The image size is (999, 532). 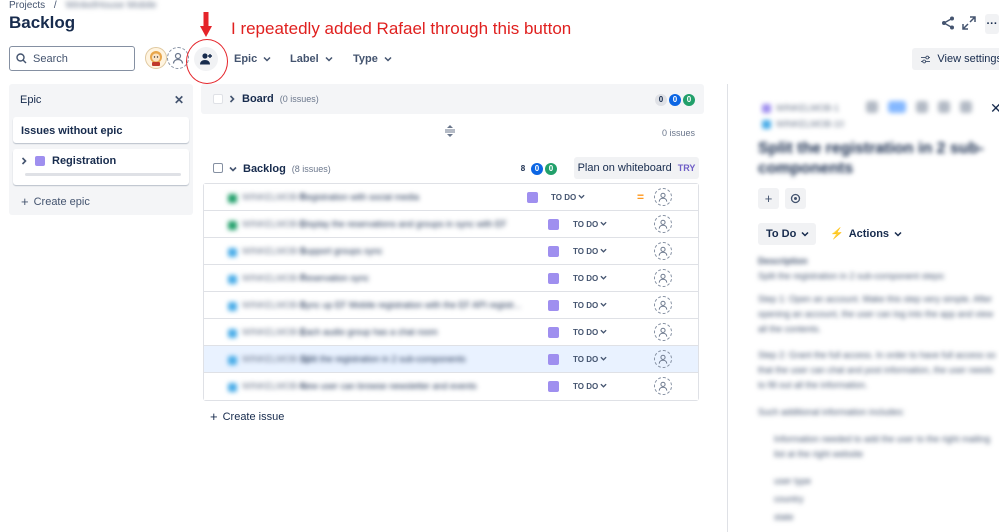 I want to click on issue-key: WINKELMOB-7, so click(x=273, y=278).